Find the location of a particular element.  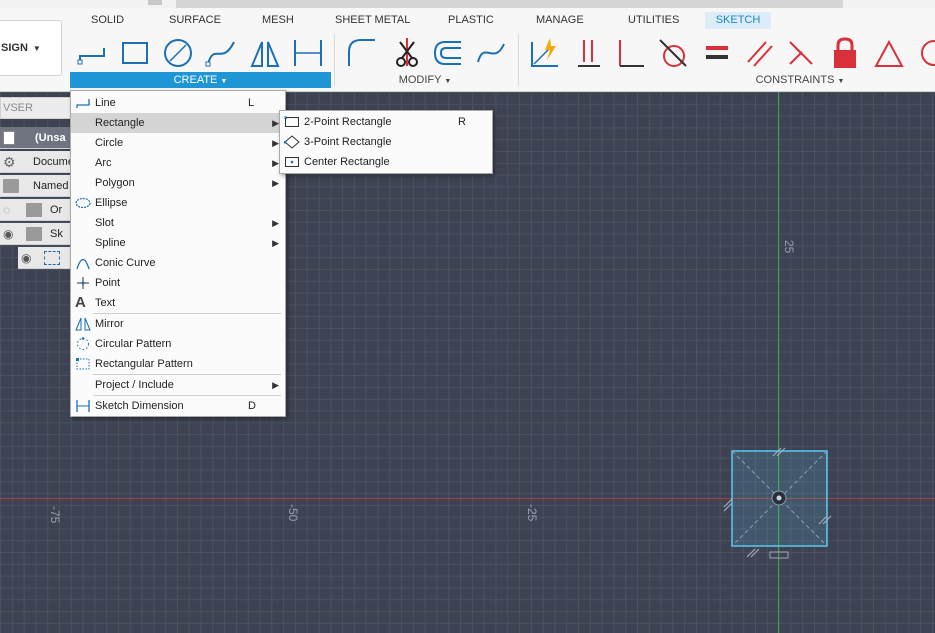

browser-row-label: Or is located at coordinates (56, 209).